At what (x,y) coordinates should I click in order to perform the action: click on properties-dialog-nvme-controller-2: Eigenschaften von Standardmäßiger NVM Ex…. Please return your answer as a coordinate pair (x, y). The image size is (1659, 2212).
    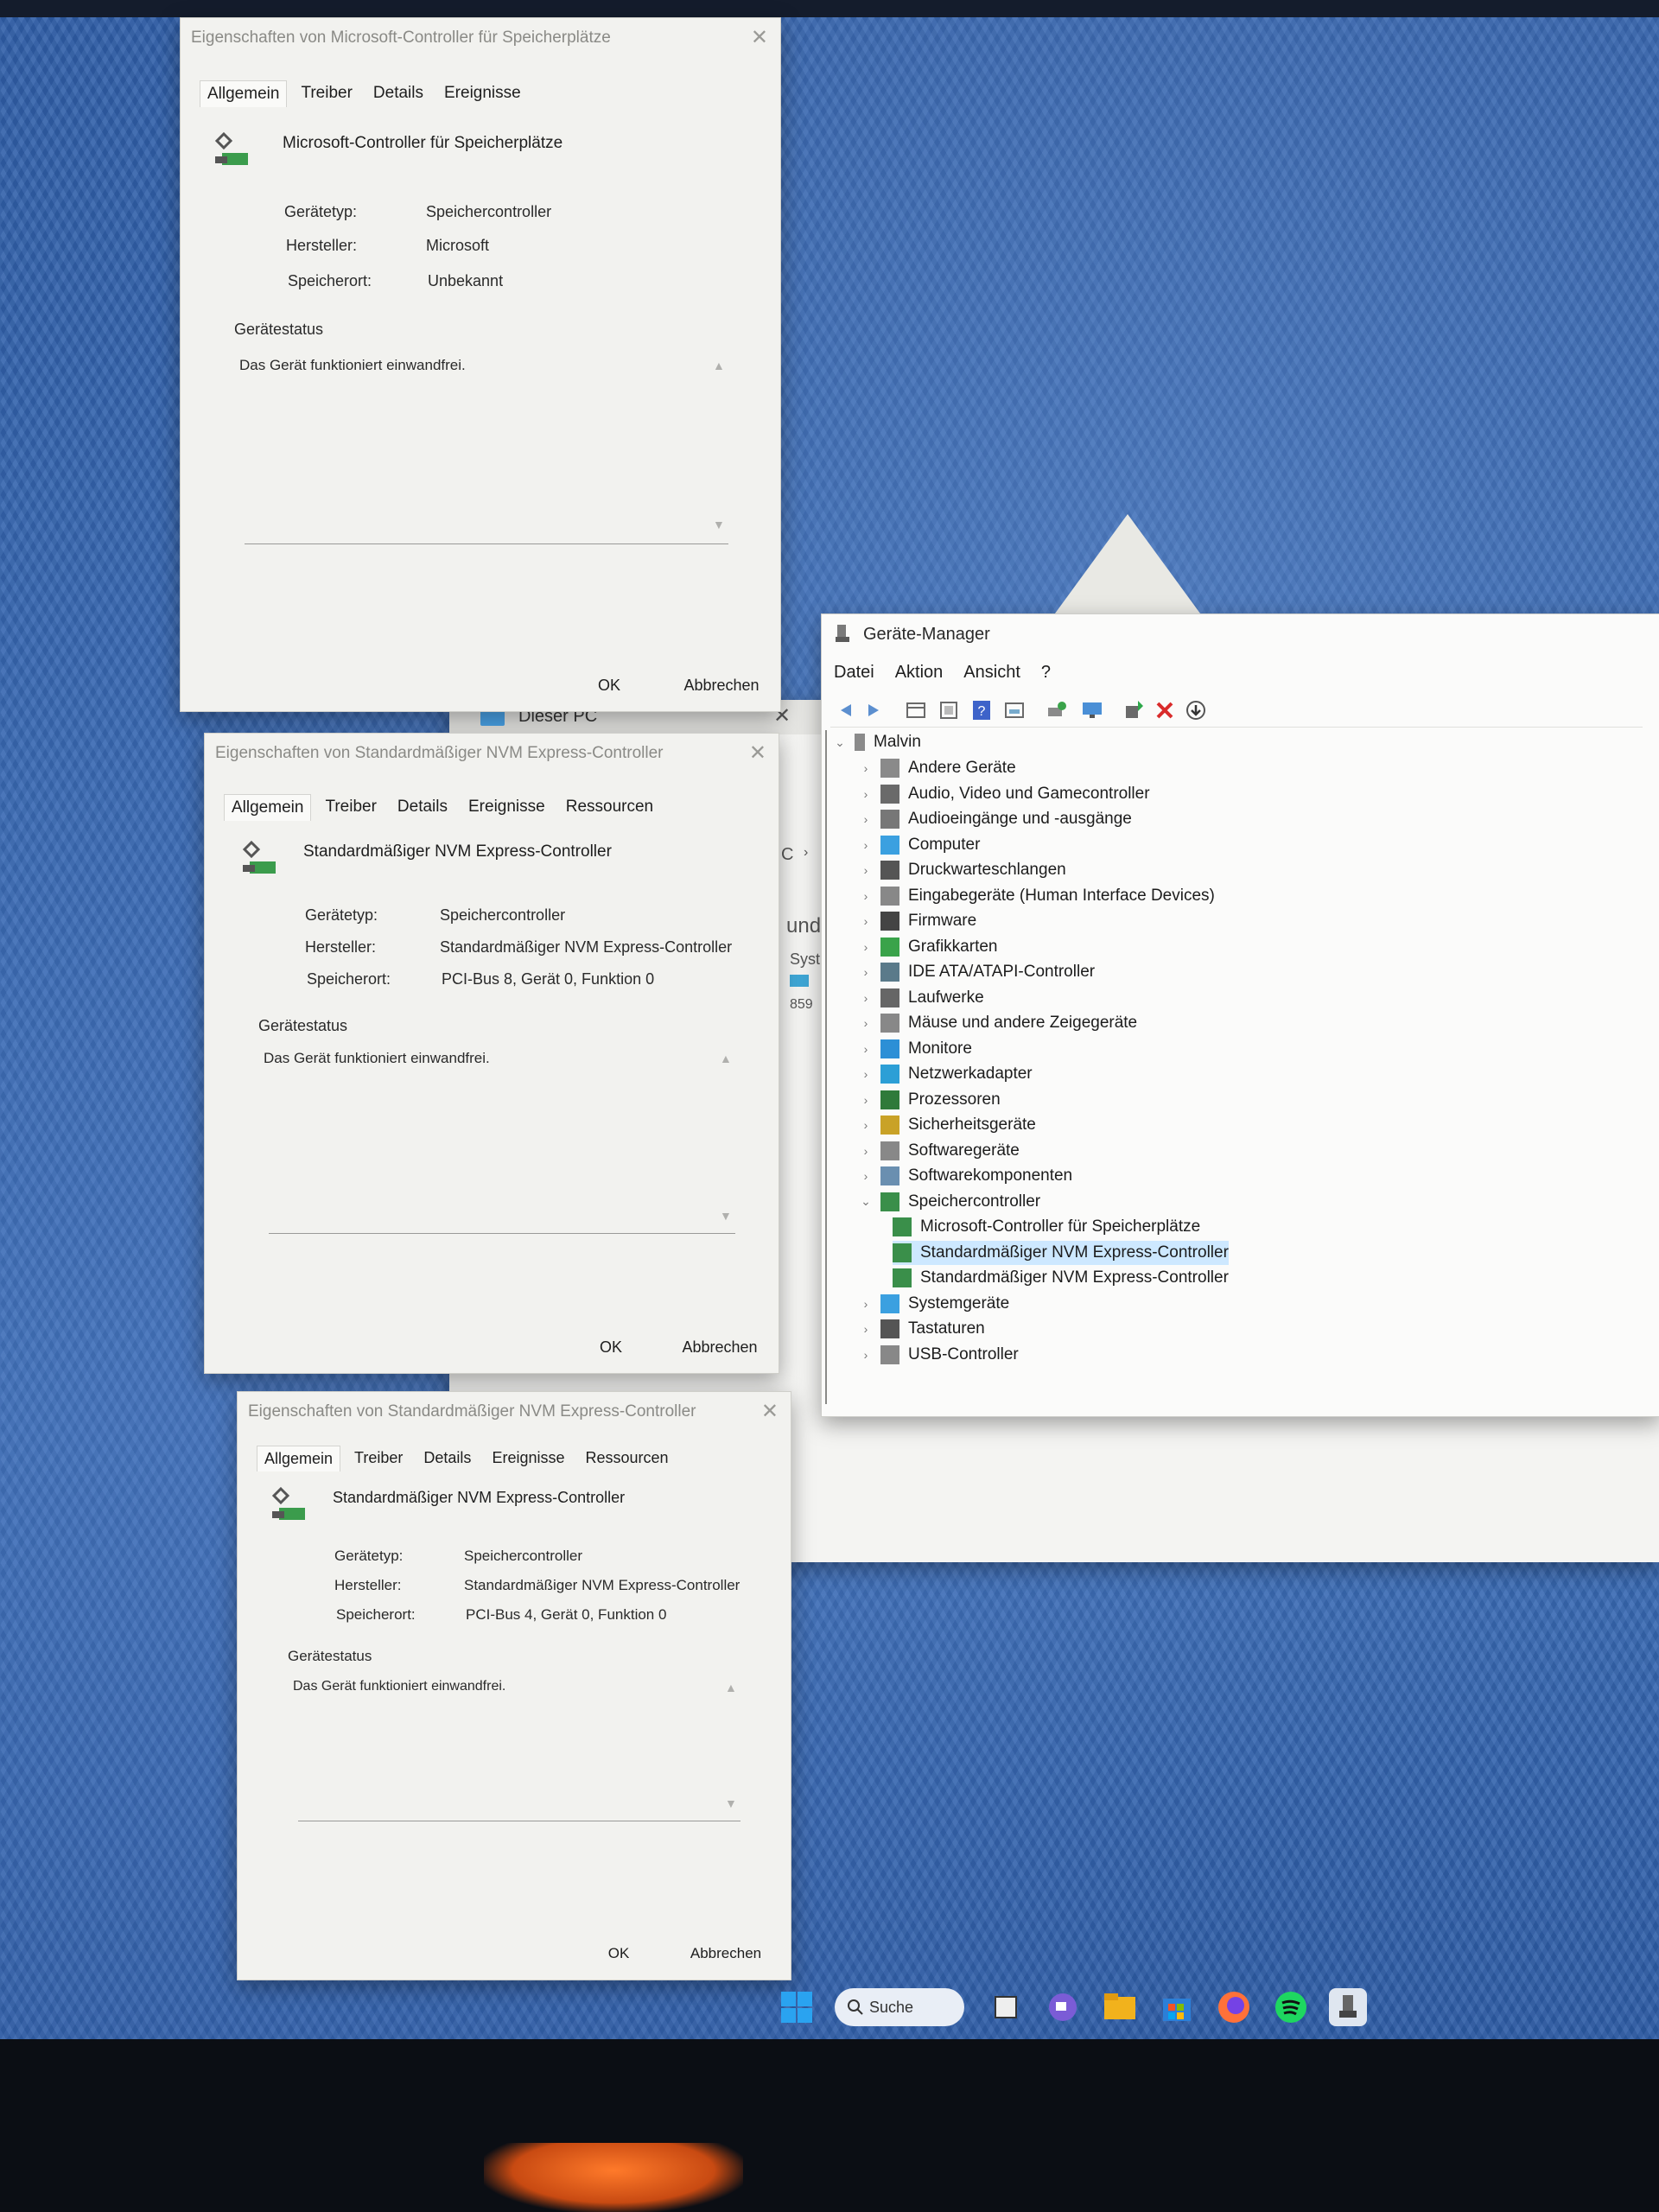
    Looking at the image, I should click on (514, 1685).